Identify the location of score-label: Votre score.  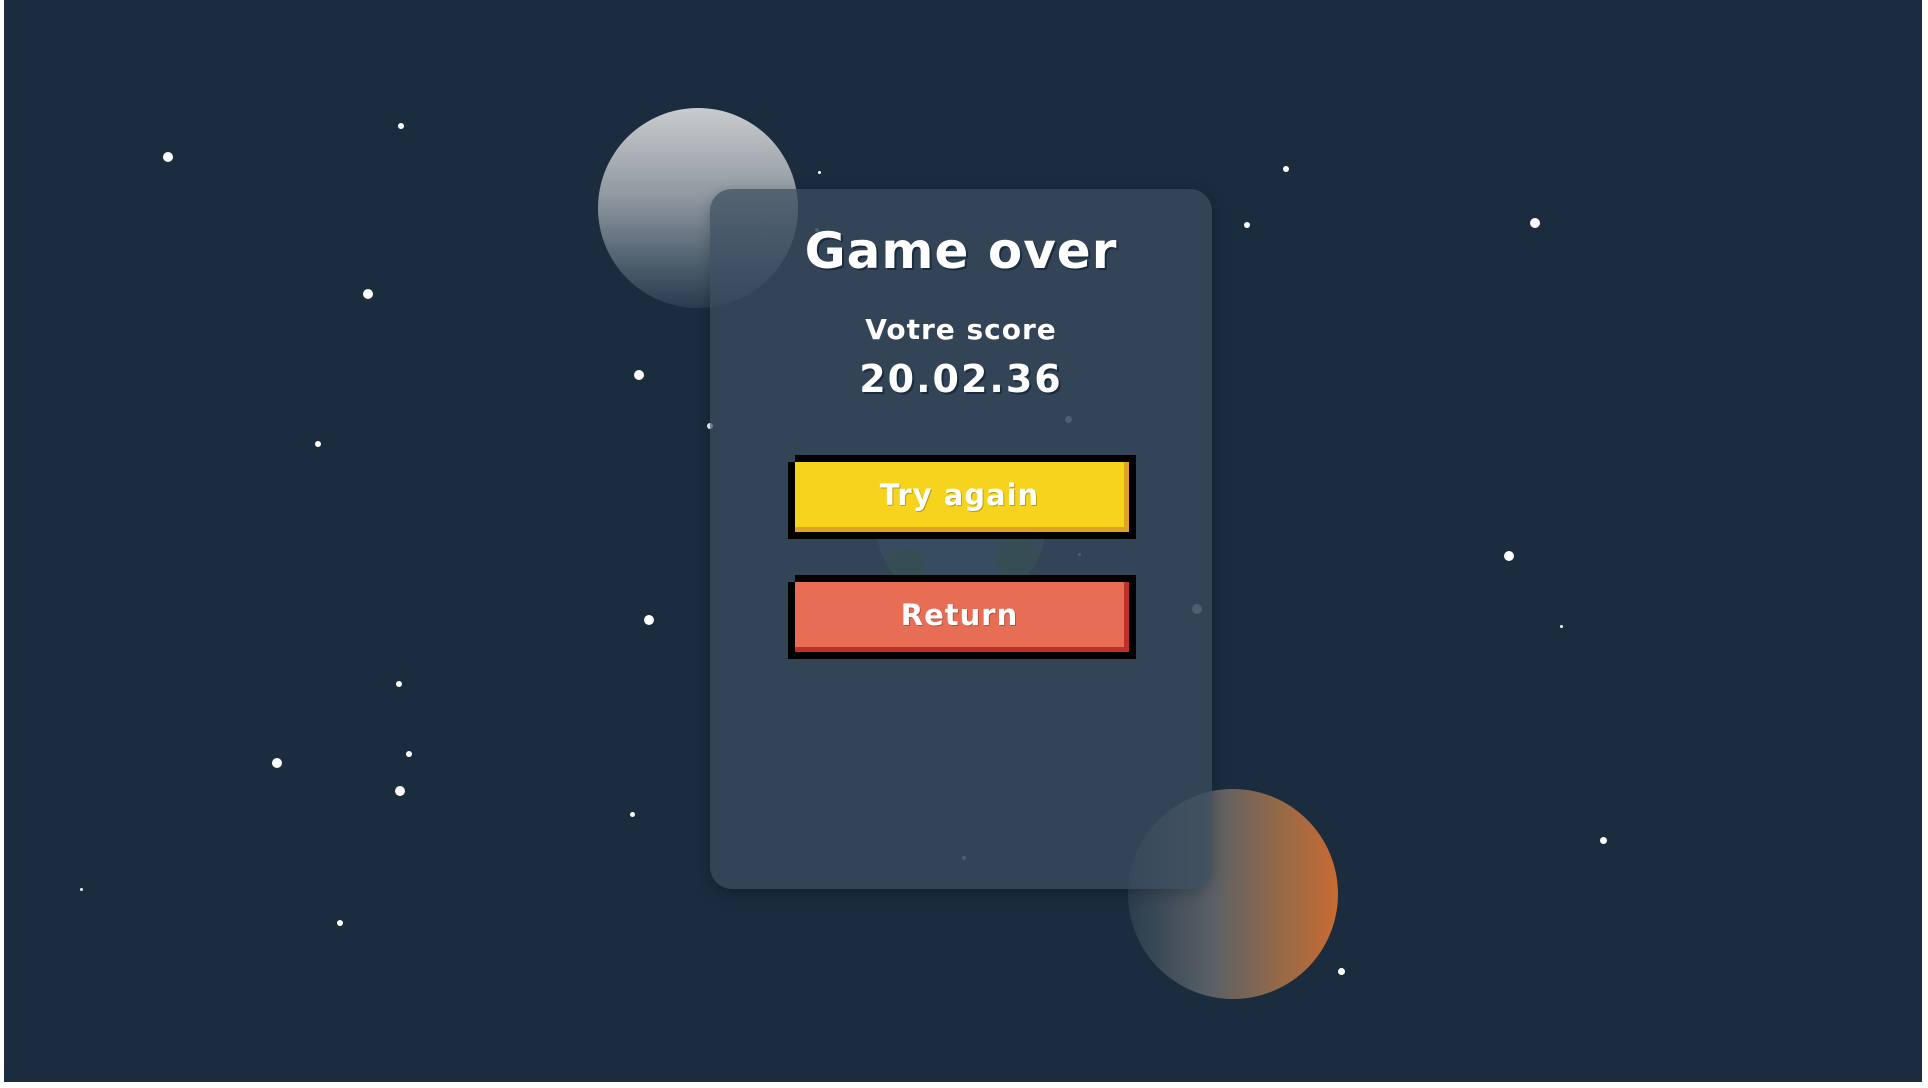
(961, 329).